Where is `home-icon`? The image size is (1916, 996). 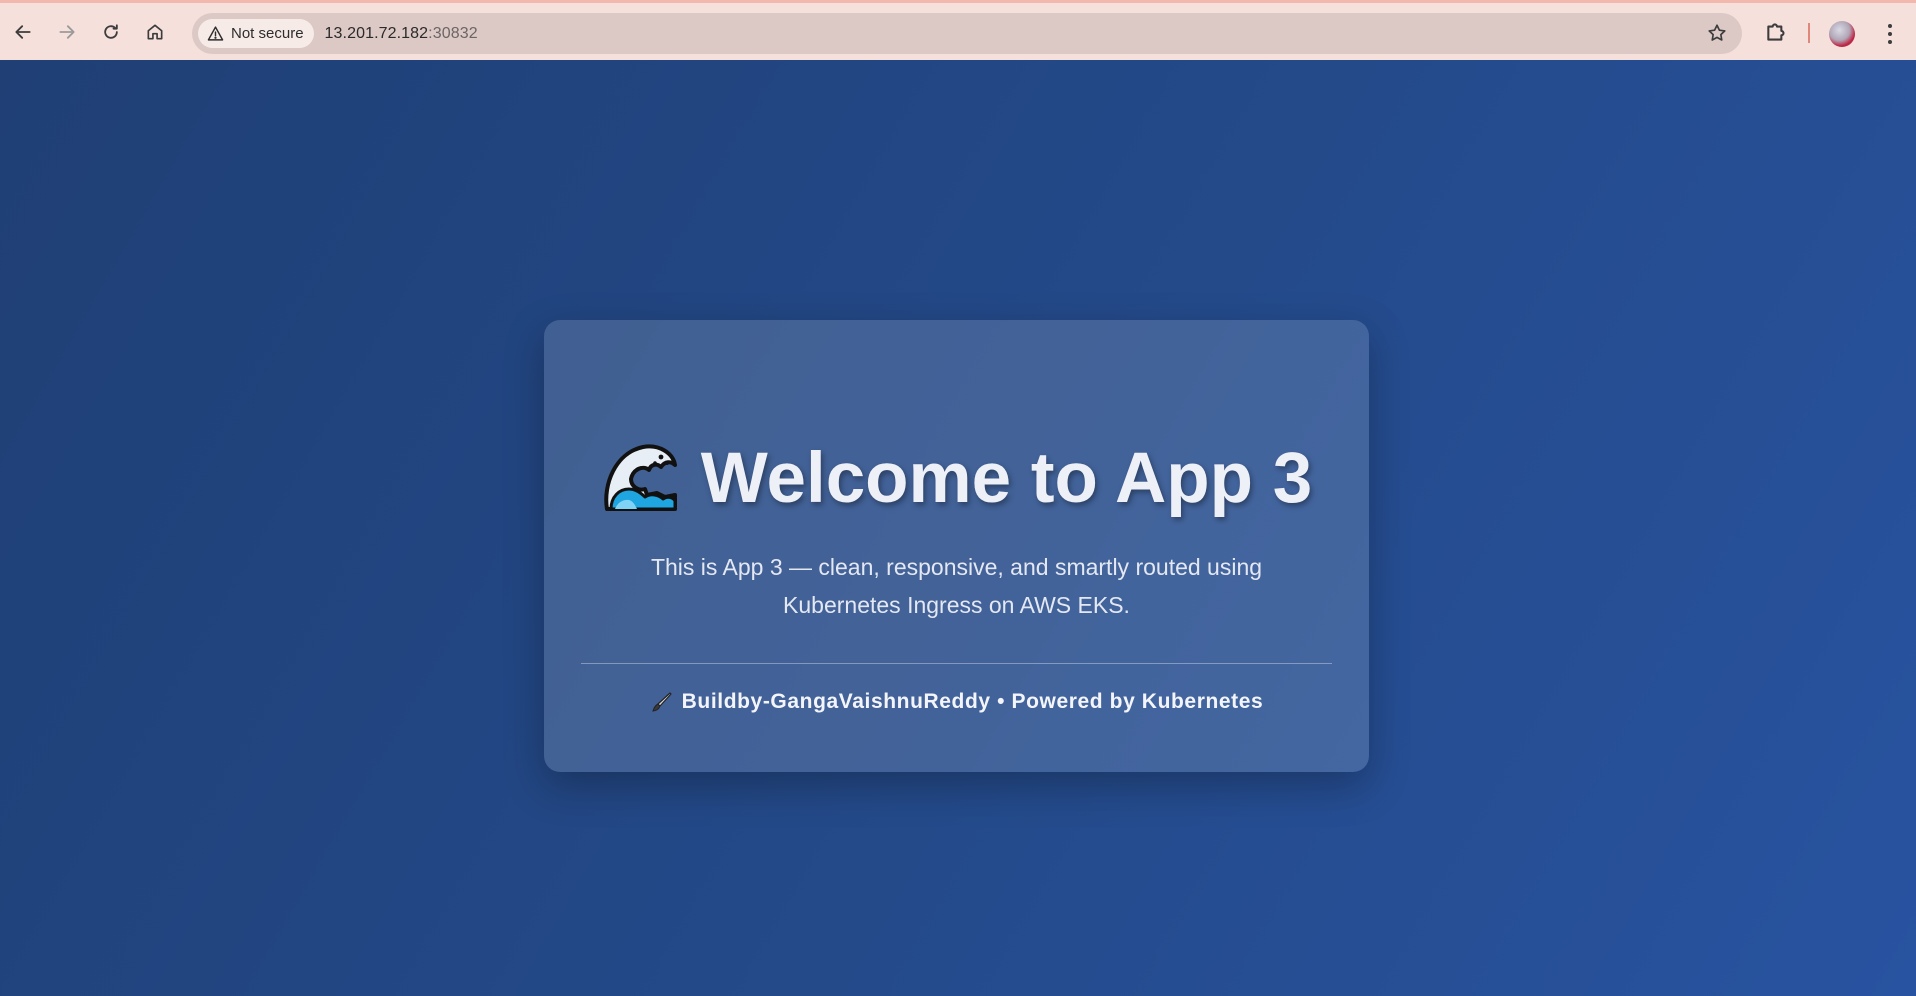
home-icon is located at coordinates (155, 32).